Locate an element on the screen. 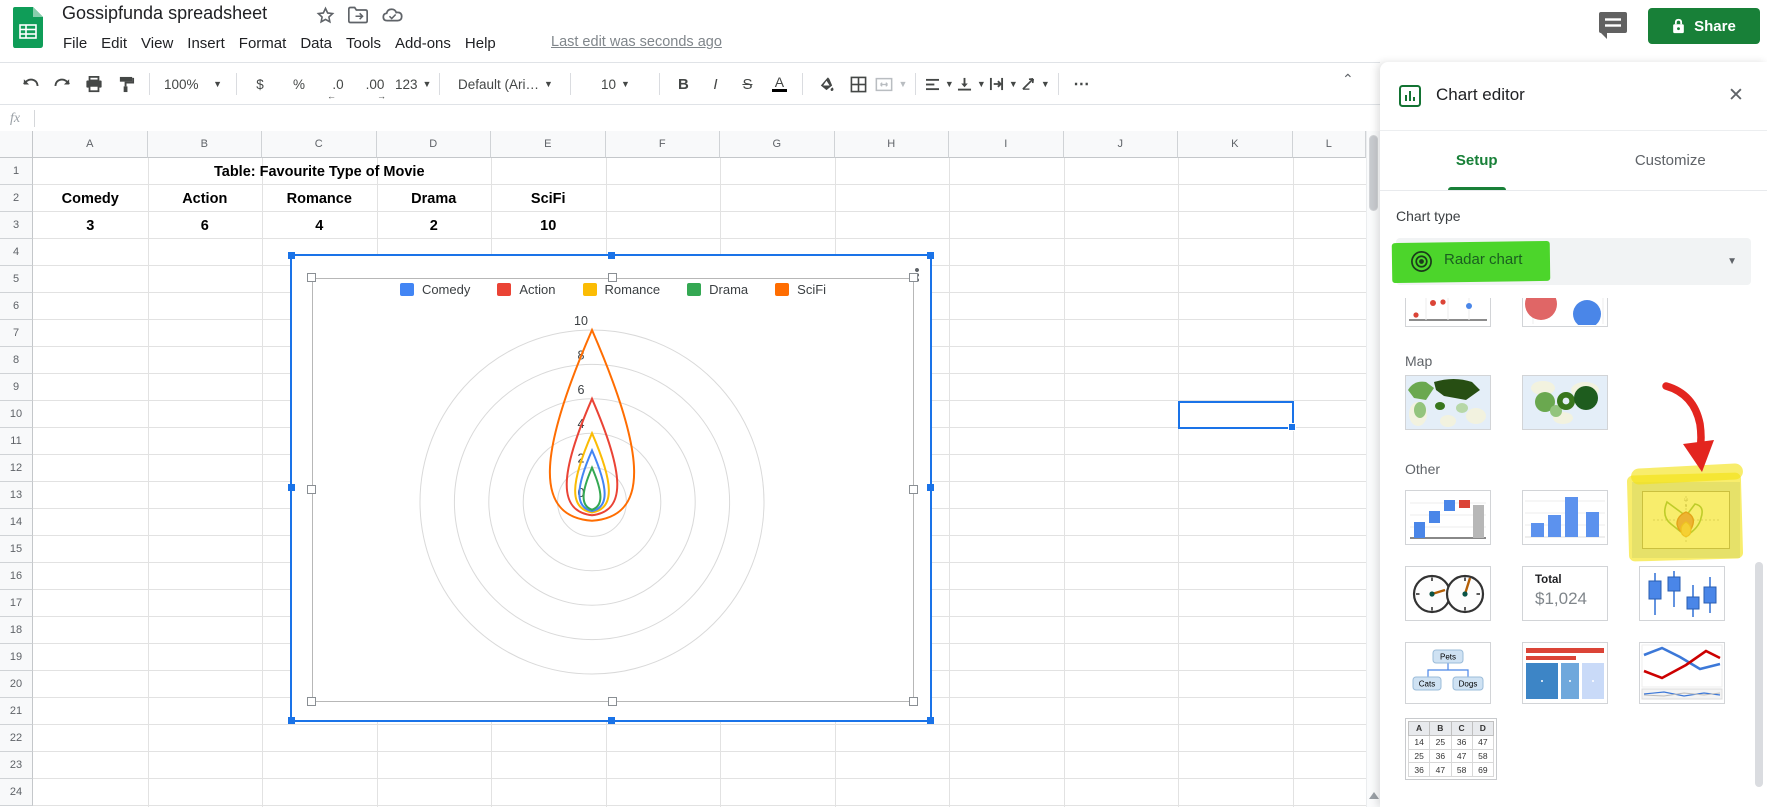  row-header-19: 19 is located at coordinates (16, 657).